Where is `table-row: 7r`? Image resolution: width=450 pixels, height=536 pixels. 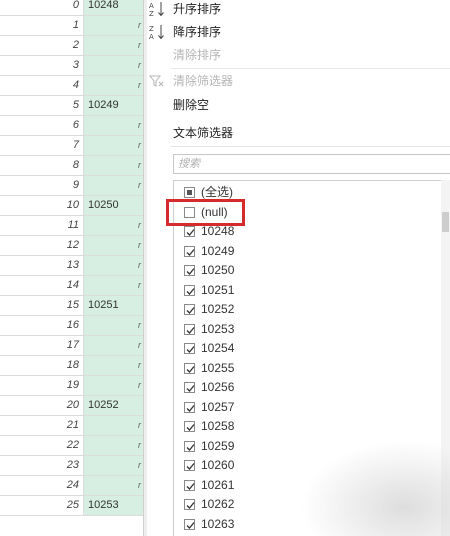 table-row: 7r is located at coordinates (73, 146).